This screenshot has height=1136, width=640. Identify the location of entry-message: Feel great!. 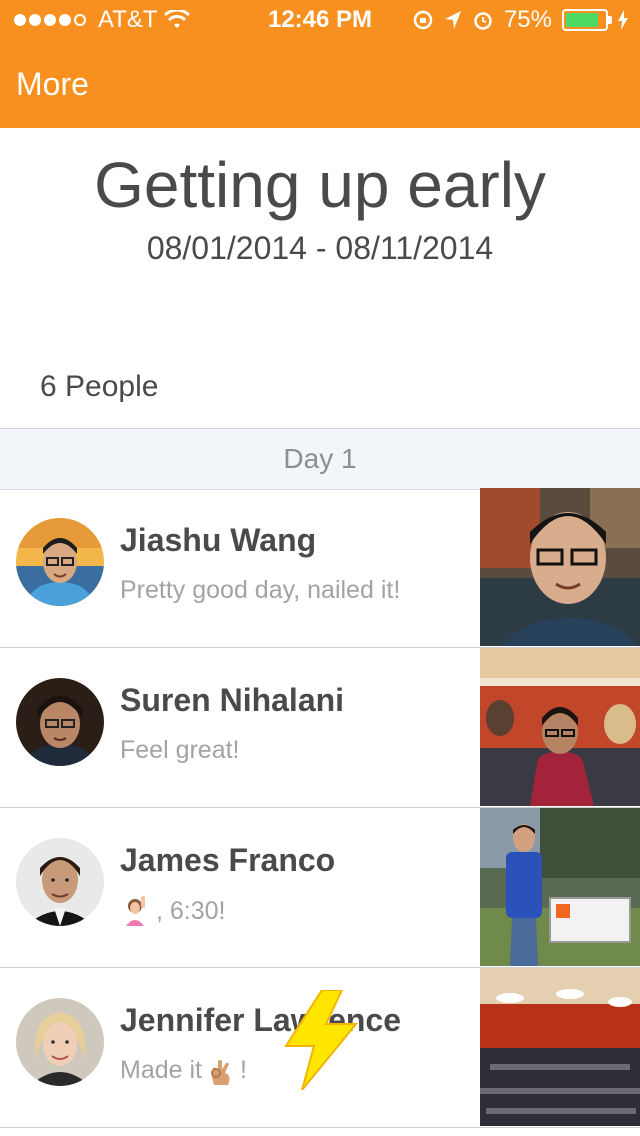
(180, 750).